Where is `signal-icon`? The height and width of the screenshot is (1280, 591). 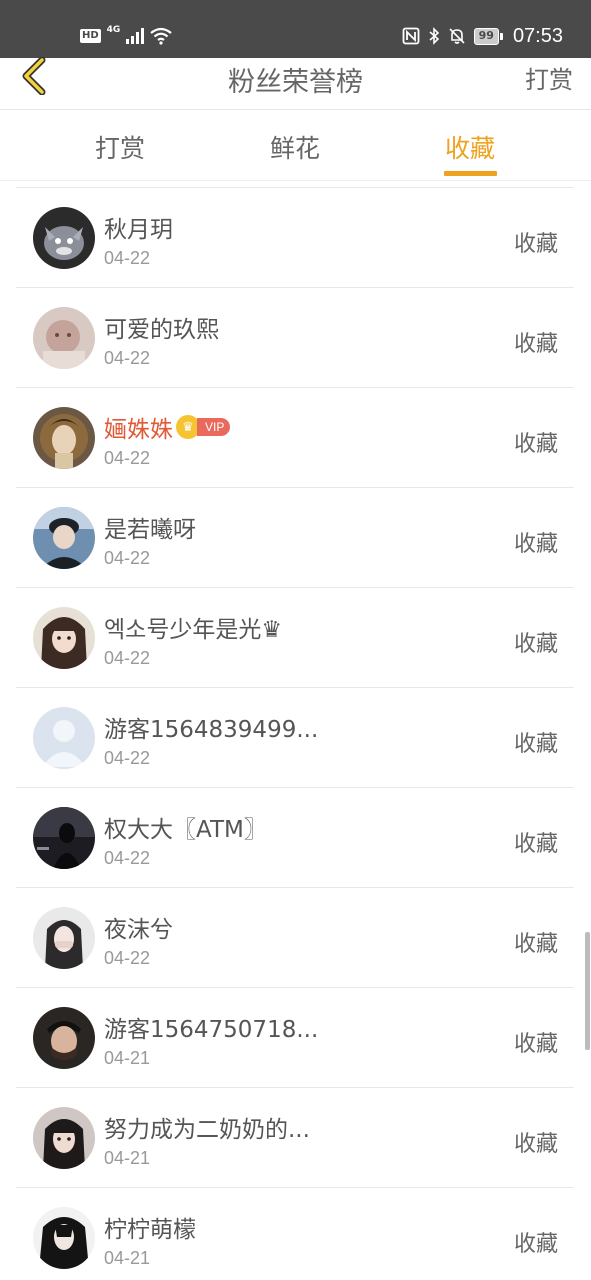
signal-icon is located at coordinates (135, 36).